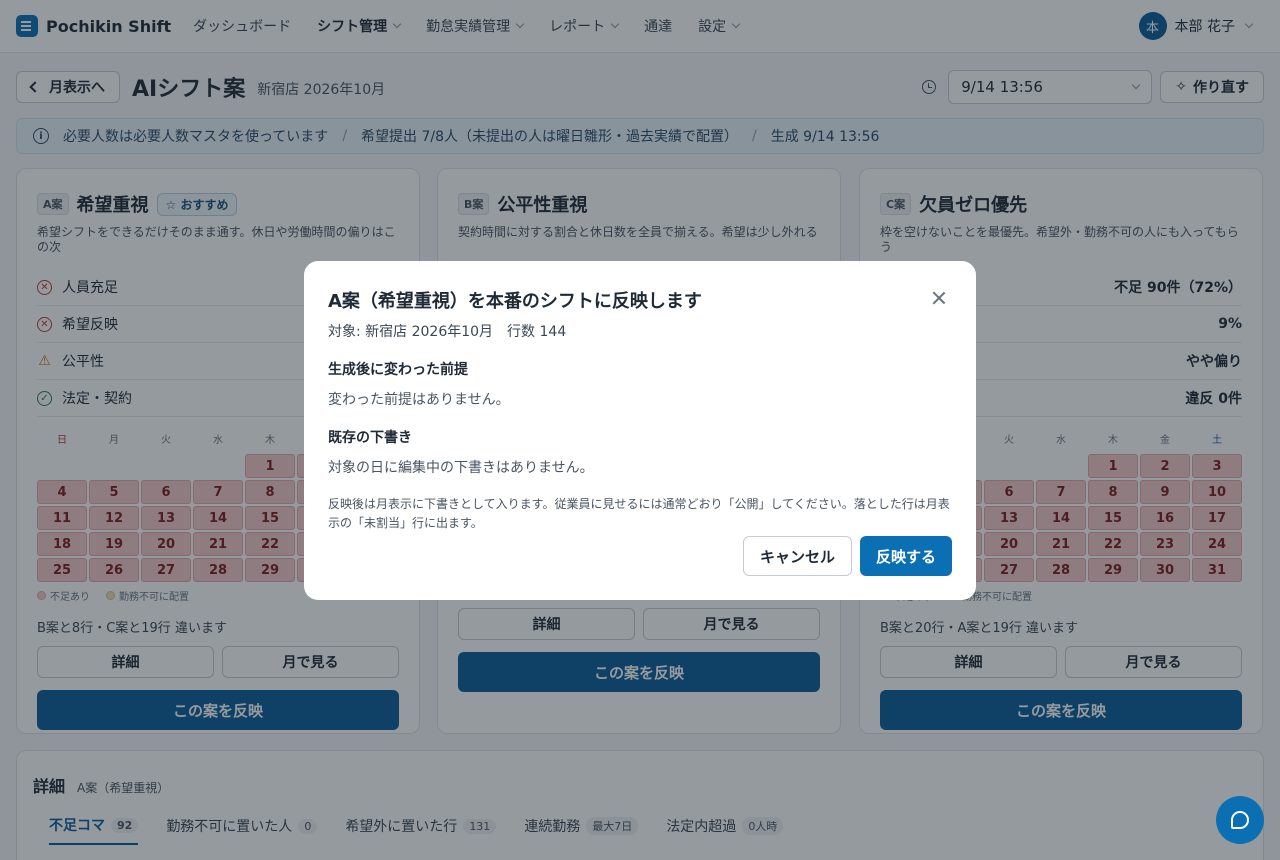 The height and width of the screenshot is (860, 1280). What do you see at coordinates (905, 556) in the screenshot?
I see `apply-button: 反映する` at bounding box center [905, 556].